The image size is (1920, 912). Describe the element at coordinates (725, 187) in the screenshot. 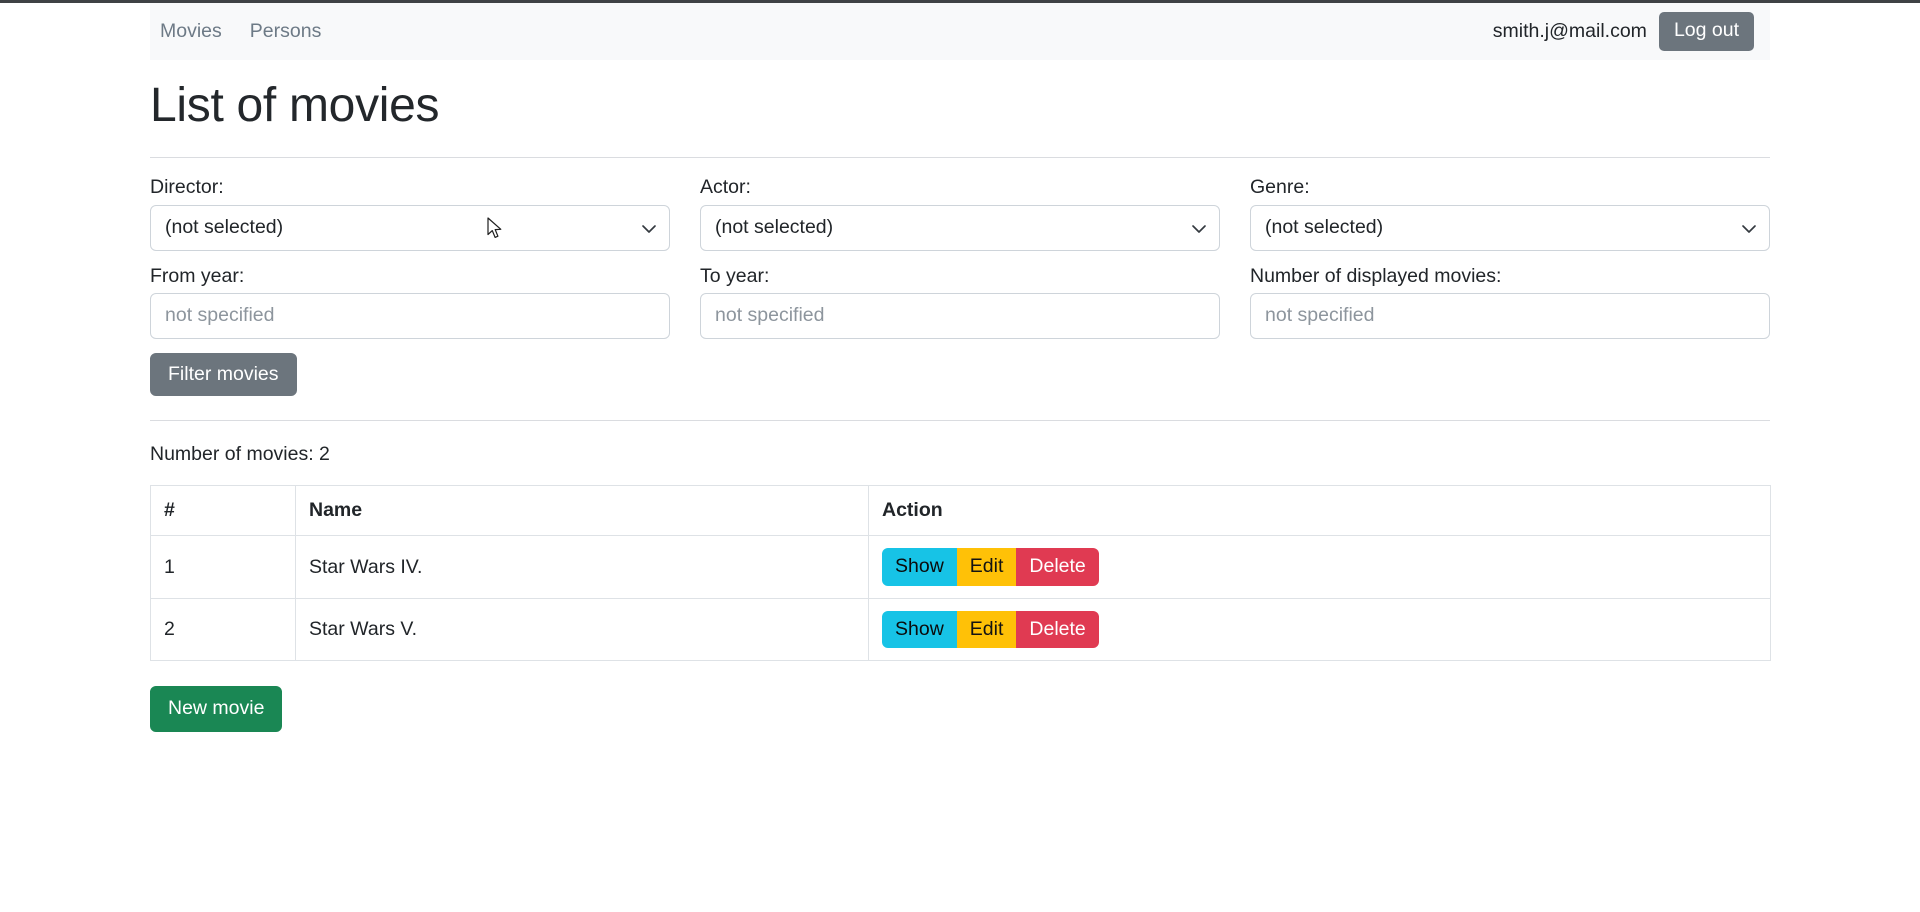

I see `actor-label: Actor:` at that location.